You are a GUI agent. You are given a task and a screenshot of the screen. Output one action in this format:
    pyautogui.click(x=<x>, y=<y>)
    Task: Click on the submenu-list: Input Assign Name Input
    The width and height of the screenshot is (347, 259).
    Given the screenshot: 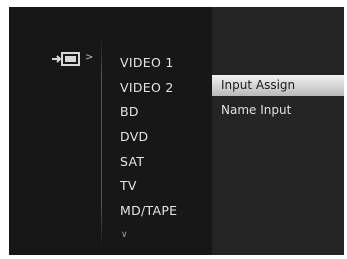 What is the action you would take?
    pyautogui.click(x=278, y=100)
    